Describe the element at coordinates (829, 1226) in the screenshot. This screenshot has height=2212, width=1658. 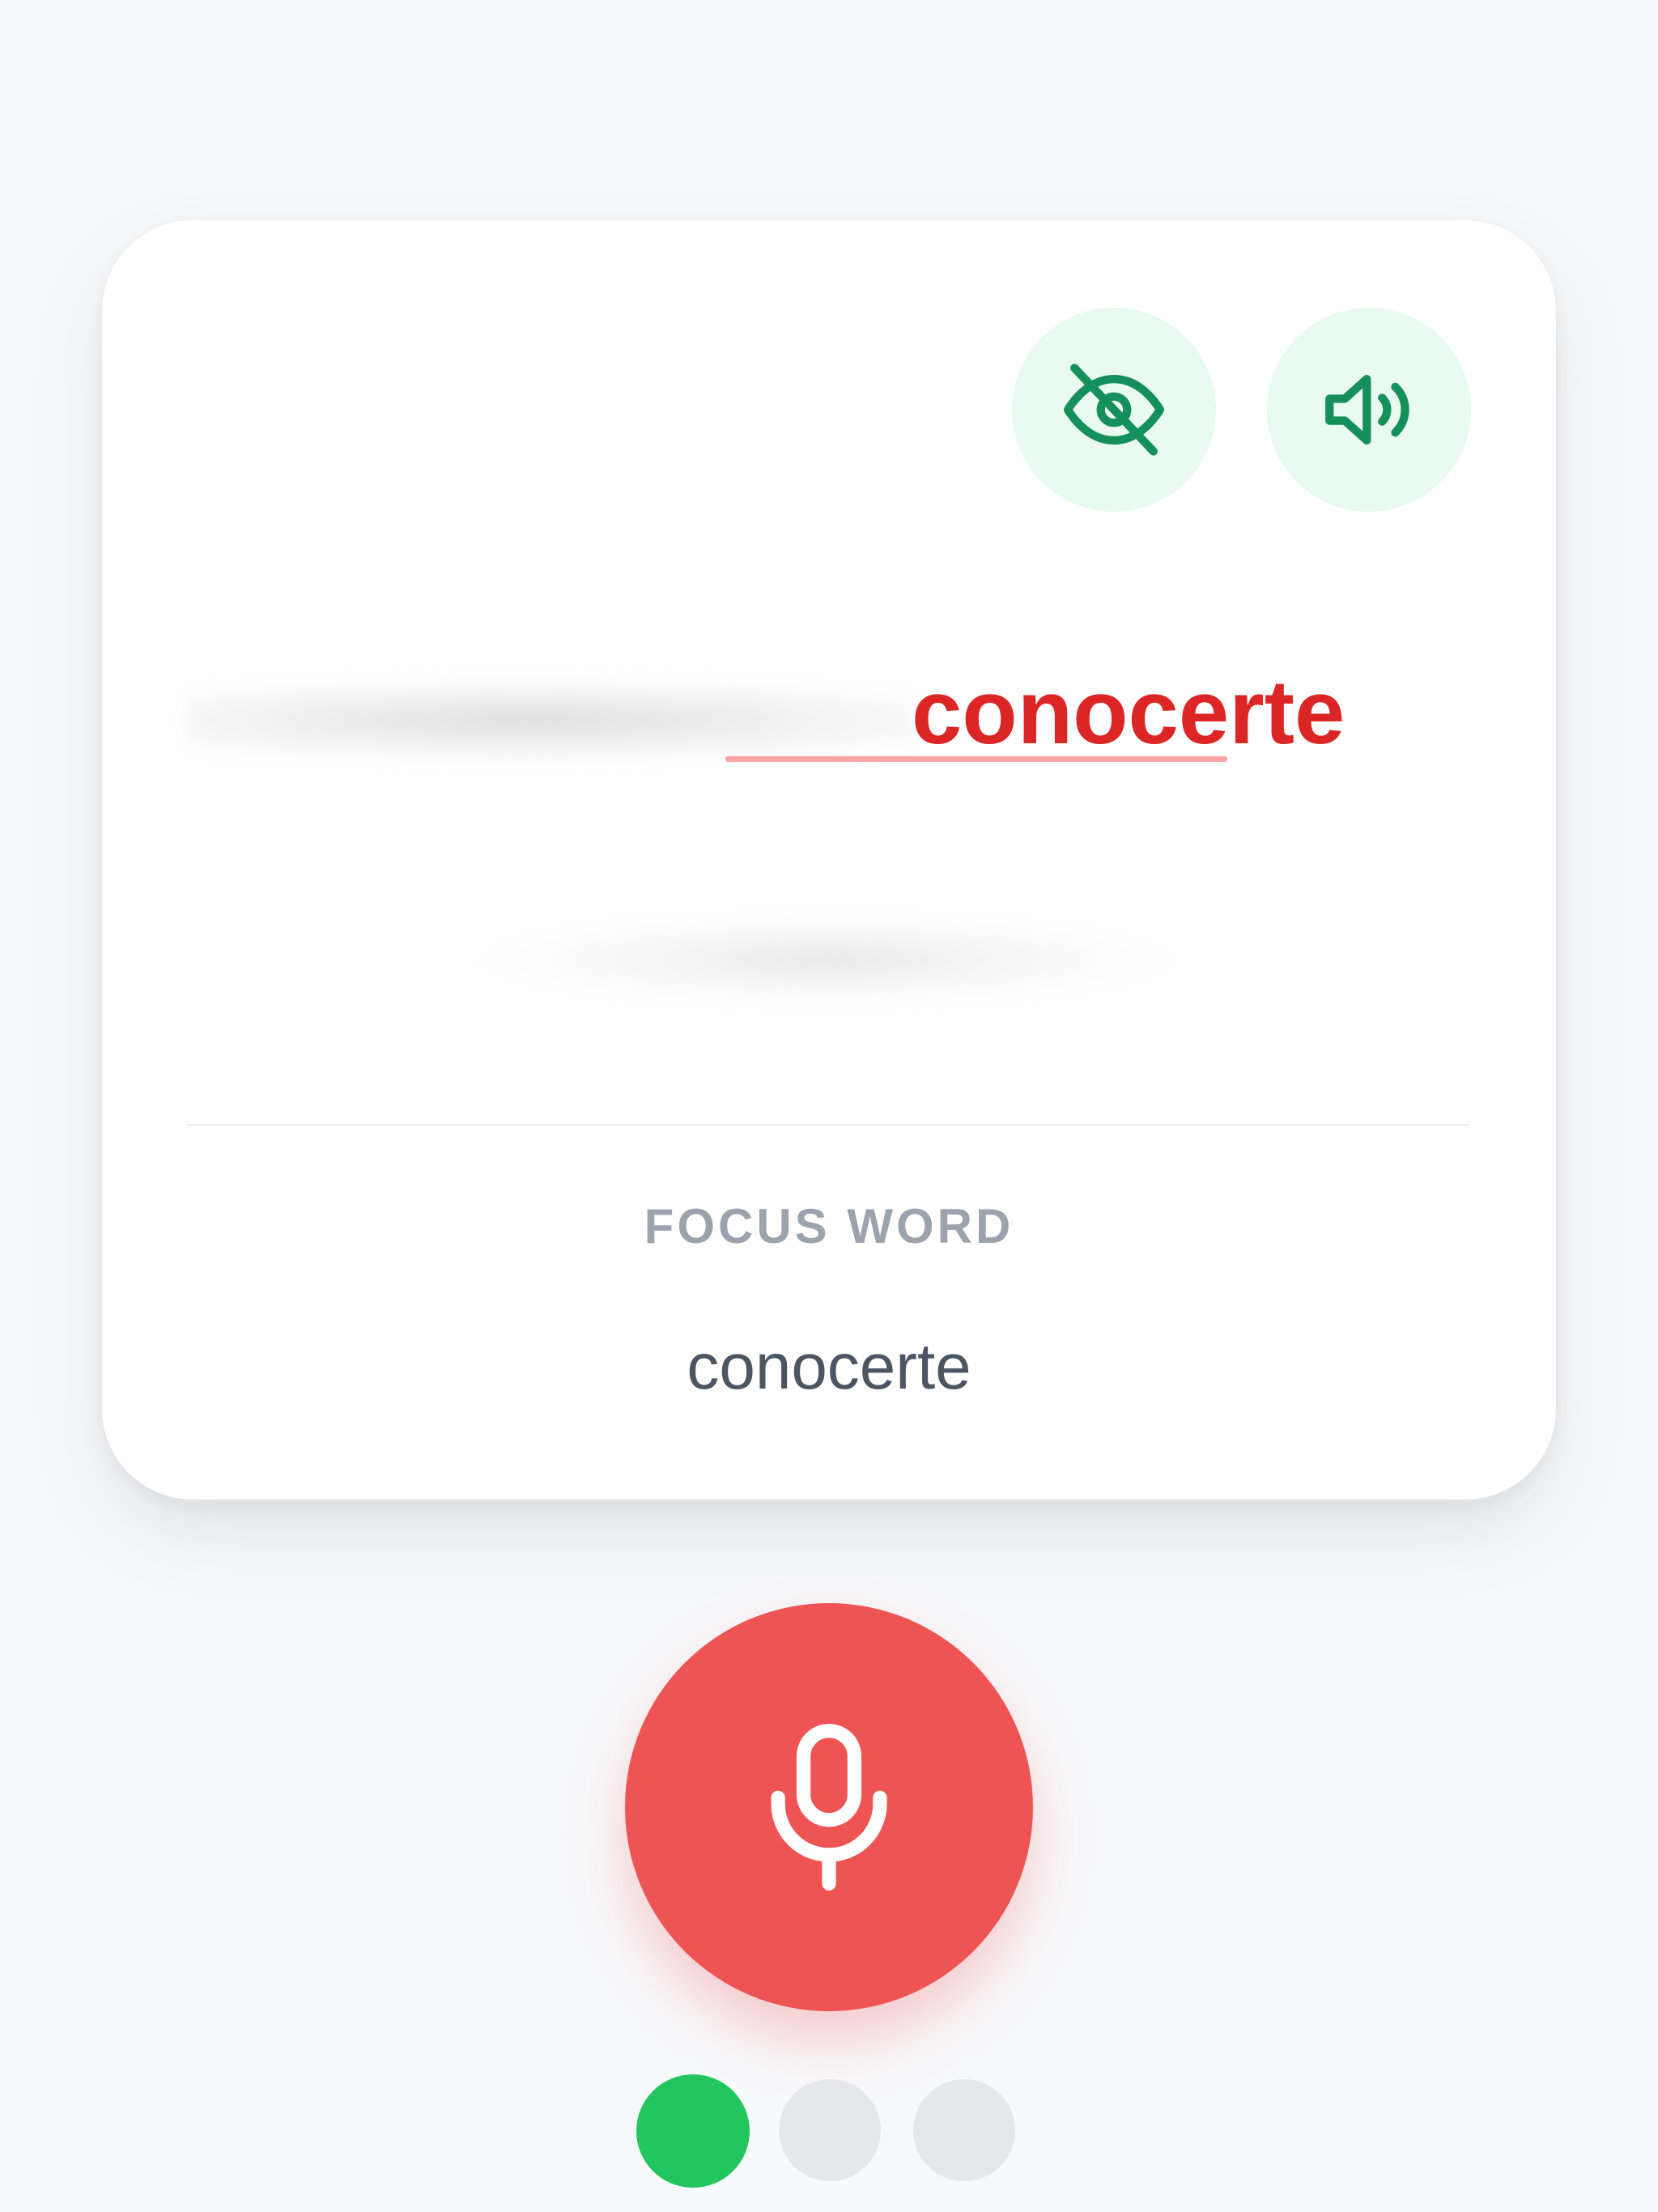
I see `focus-word-label: FOCUS WORD` at that location.